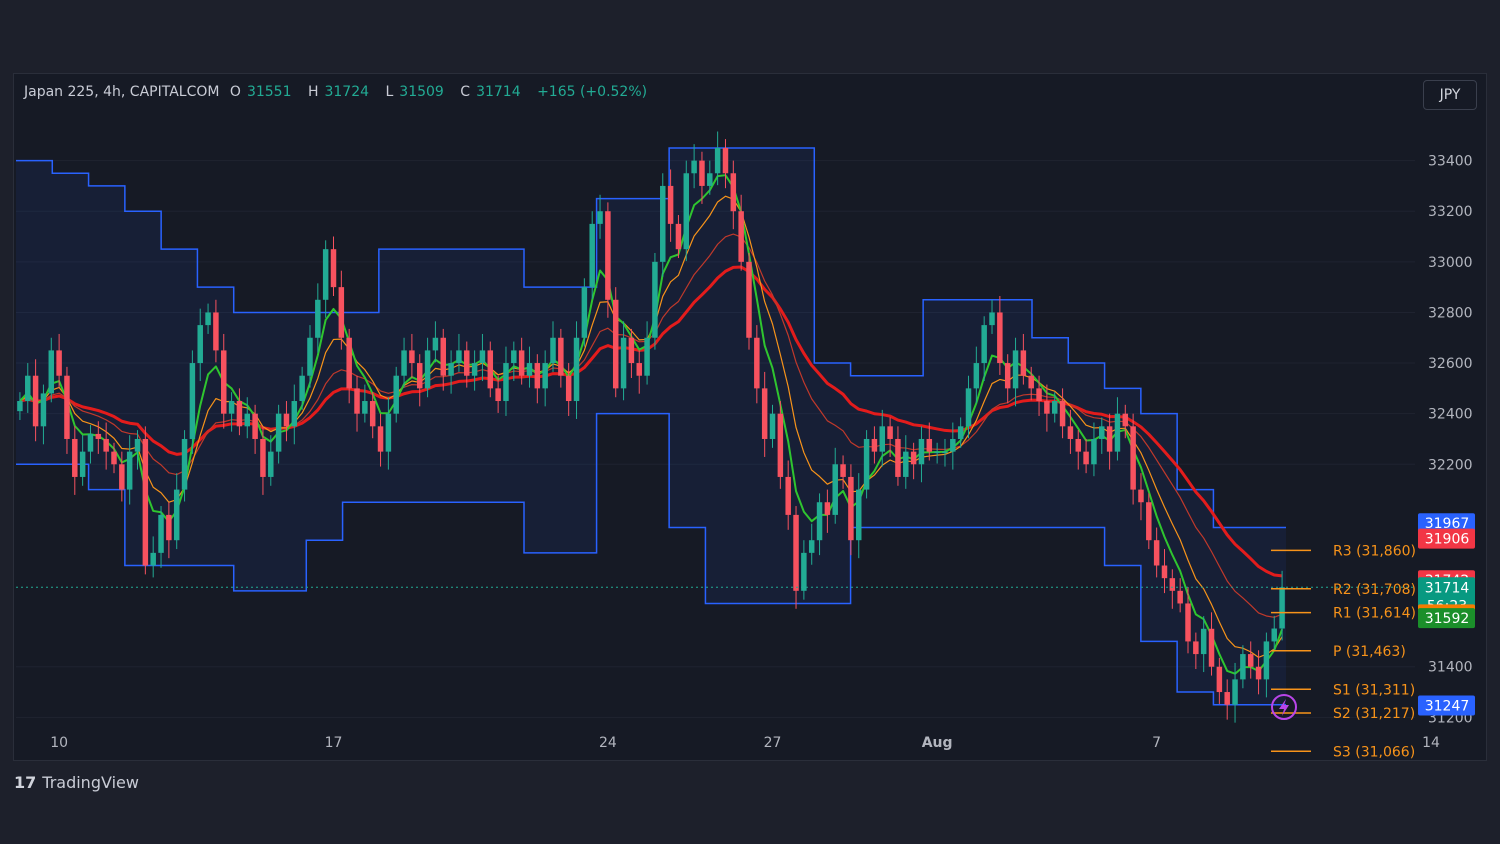  What do you see at coordinates (1374, 714) in the screenshot?
I see `pivot-label: S2 (31,217)` at bounding box center [1374, 714].